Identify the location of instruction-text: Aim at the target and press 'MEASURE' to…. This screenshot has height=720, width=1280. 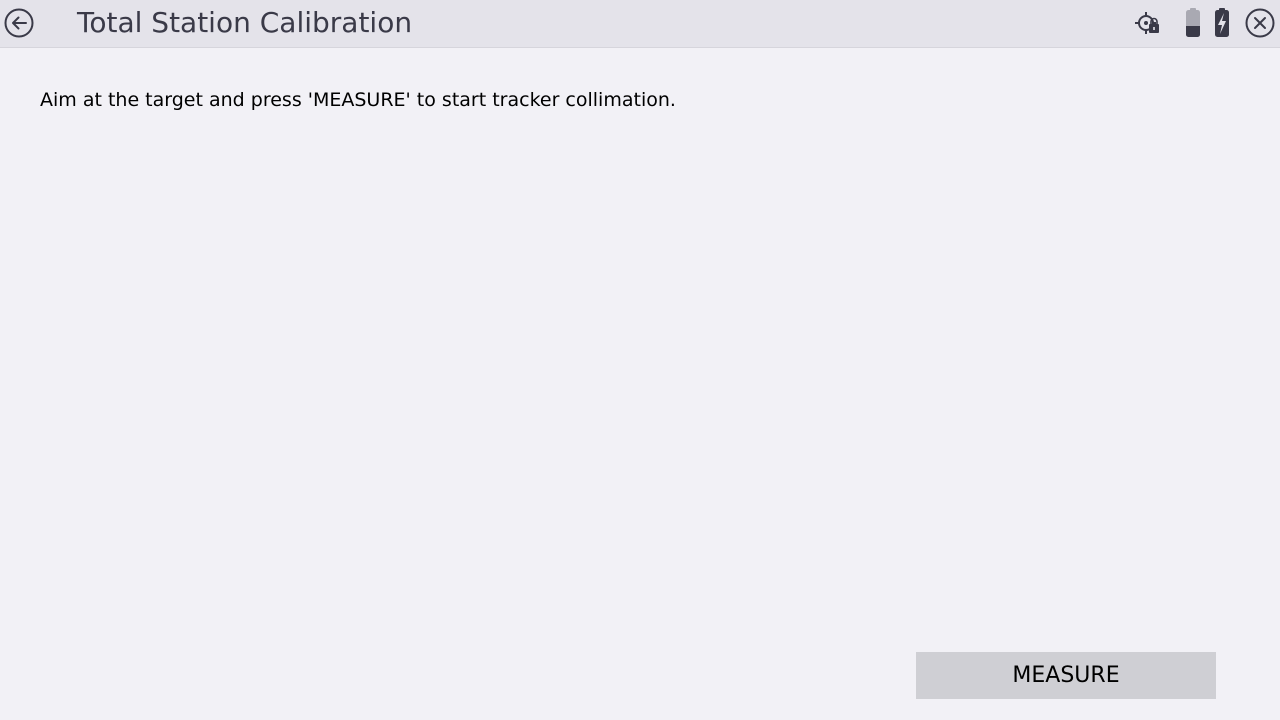
(358, 100).